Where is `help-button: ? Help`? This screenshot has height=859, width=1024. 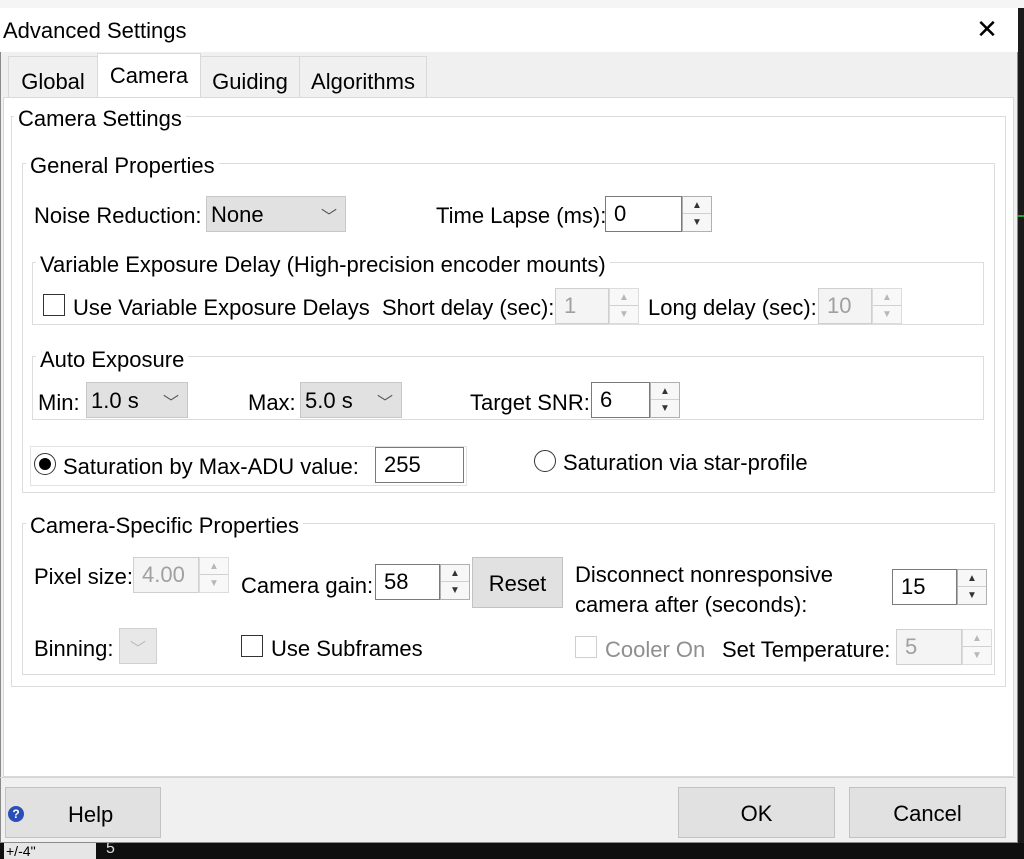 help-button: ? Help is located at coordinates (83, 812).